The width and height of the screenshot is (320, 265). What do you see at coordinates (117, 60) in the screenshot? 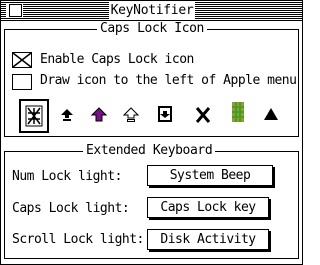
I see `enable-caps-lock-label: Enable Caps Lock icon` at bounding box center [117, 60].